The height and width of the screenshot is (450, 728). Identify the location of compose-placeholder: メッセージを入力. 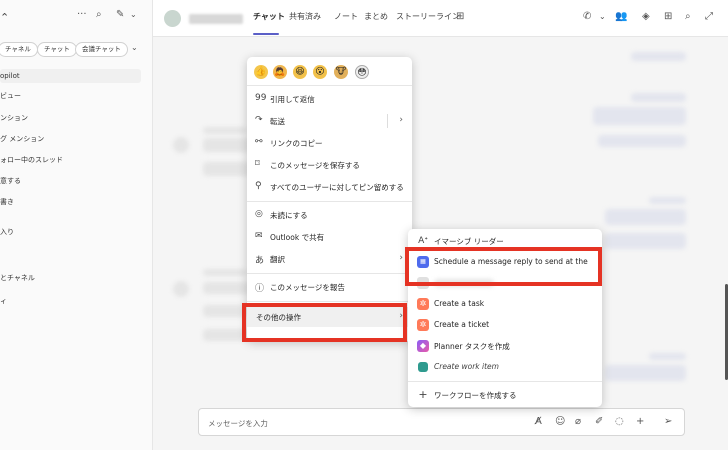
(238, 423).